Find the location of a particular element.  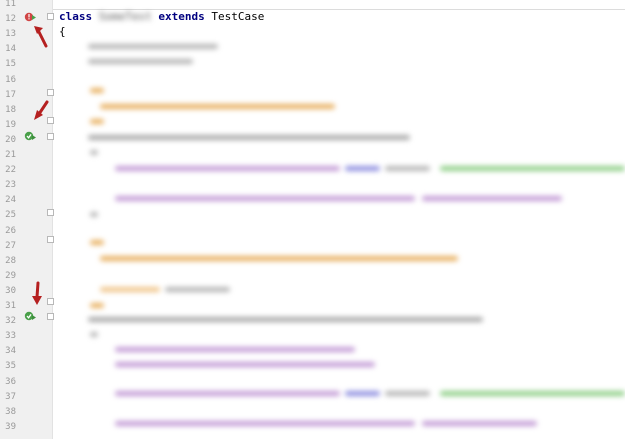

line-number: 21 is located at coordinates (10, 155).